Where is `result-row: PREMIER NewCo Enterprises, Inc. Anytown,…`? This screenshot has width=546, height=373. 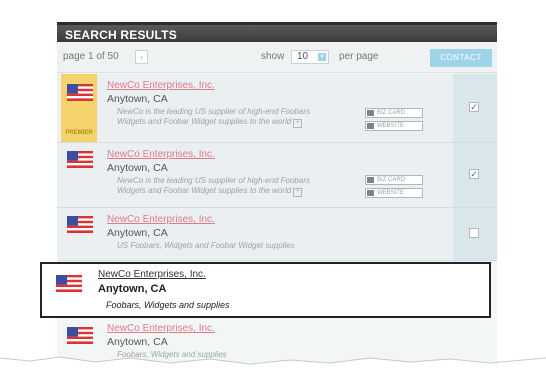 result-row: PREMIER NewCo Enterprises, Inc. Anytown,… is located at coordinates (277, 108).